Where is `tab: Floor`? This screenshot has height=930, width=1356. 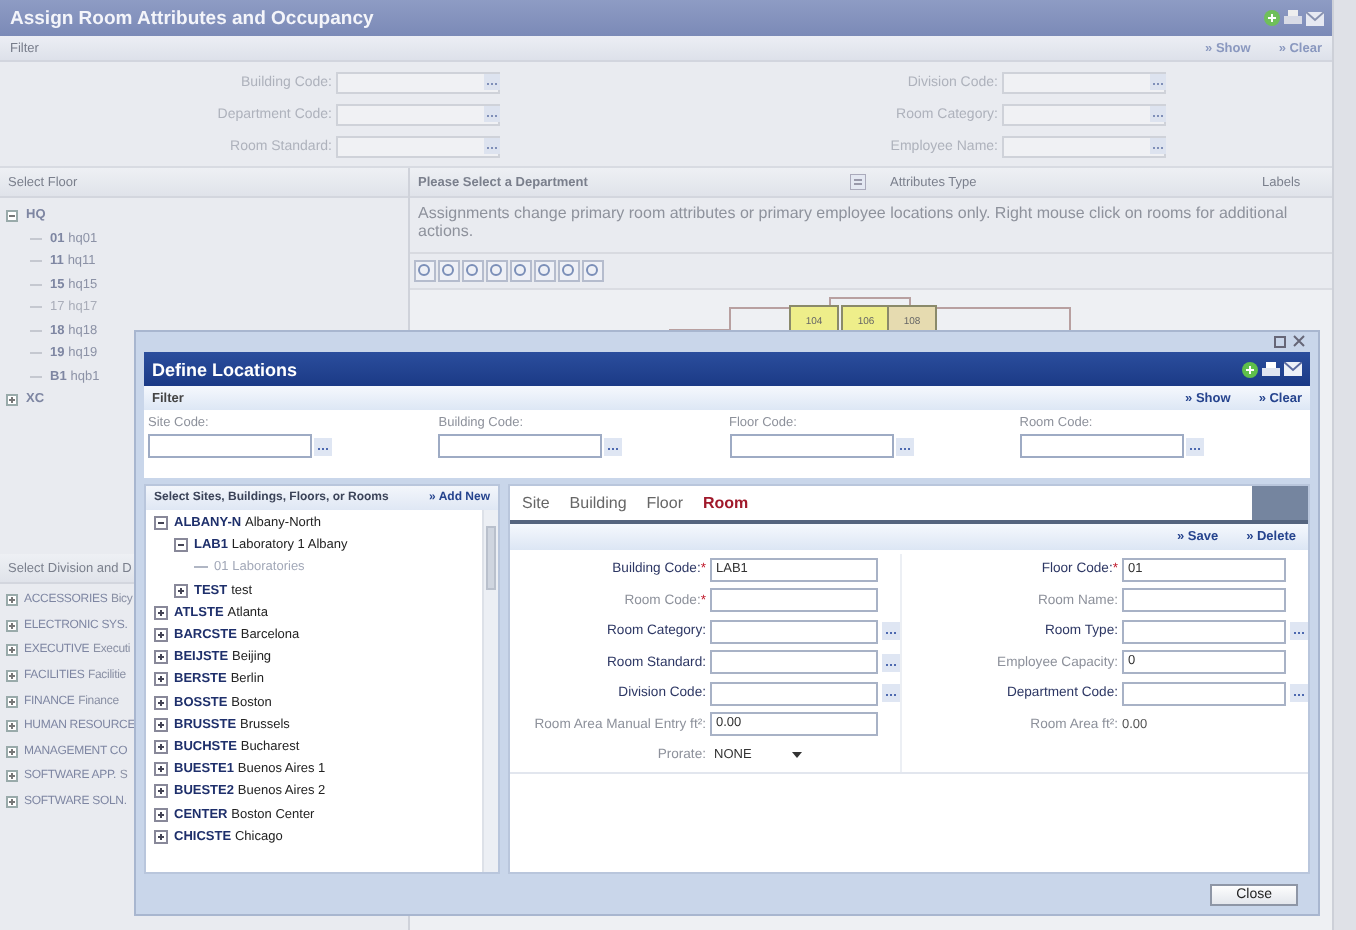
tab: Floor is located at coordinates (664, 503).